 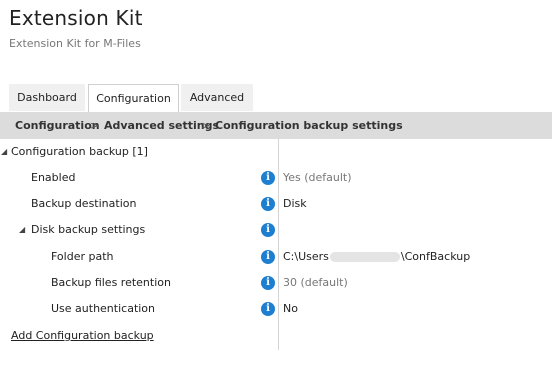 I want to click on app-title: Extension Kit, so click(x=76, y=18).